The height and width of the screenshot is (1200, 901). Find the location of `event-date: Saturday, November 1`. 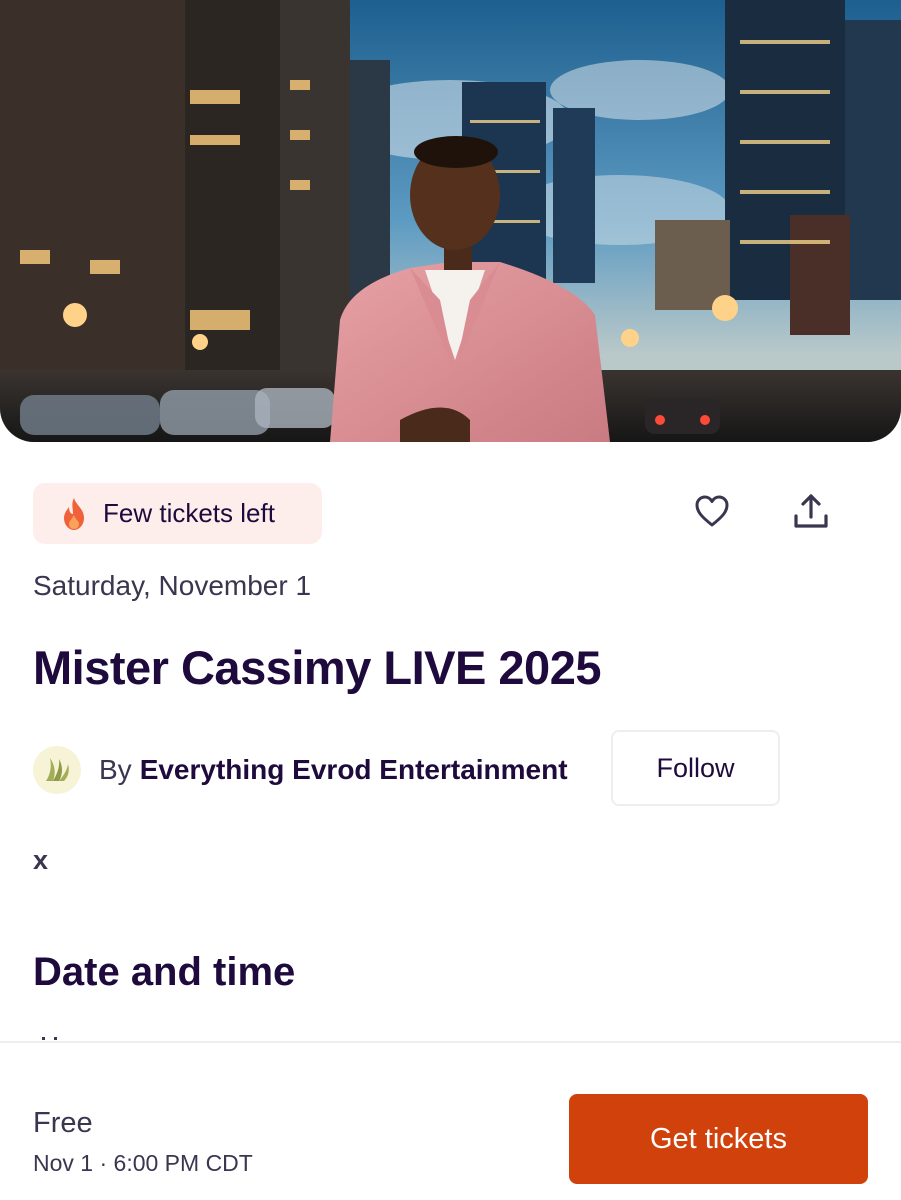

event-date: Saturday, November 1 is located at coordinates (172, 585).